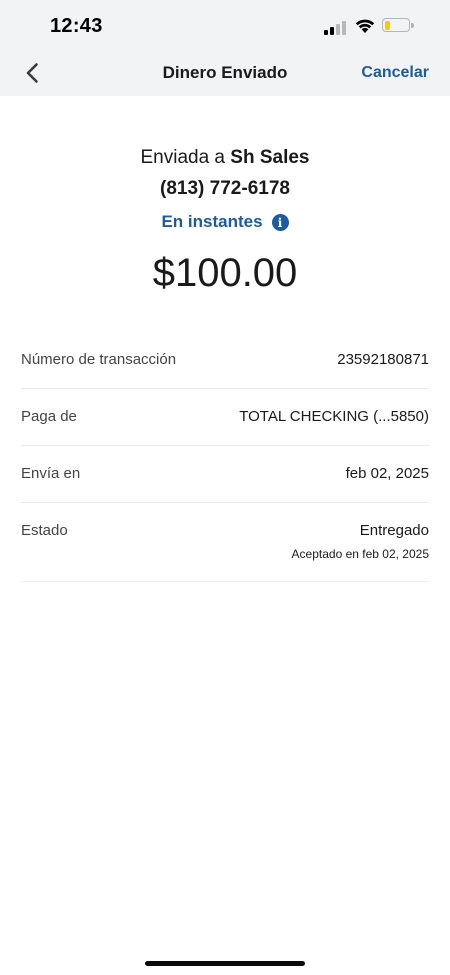 The width and height of the screenshot is (450, 975). I want to click on back-button, so click(32, 73).